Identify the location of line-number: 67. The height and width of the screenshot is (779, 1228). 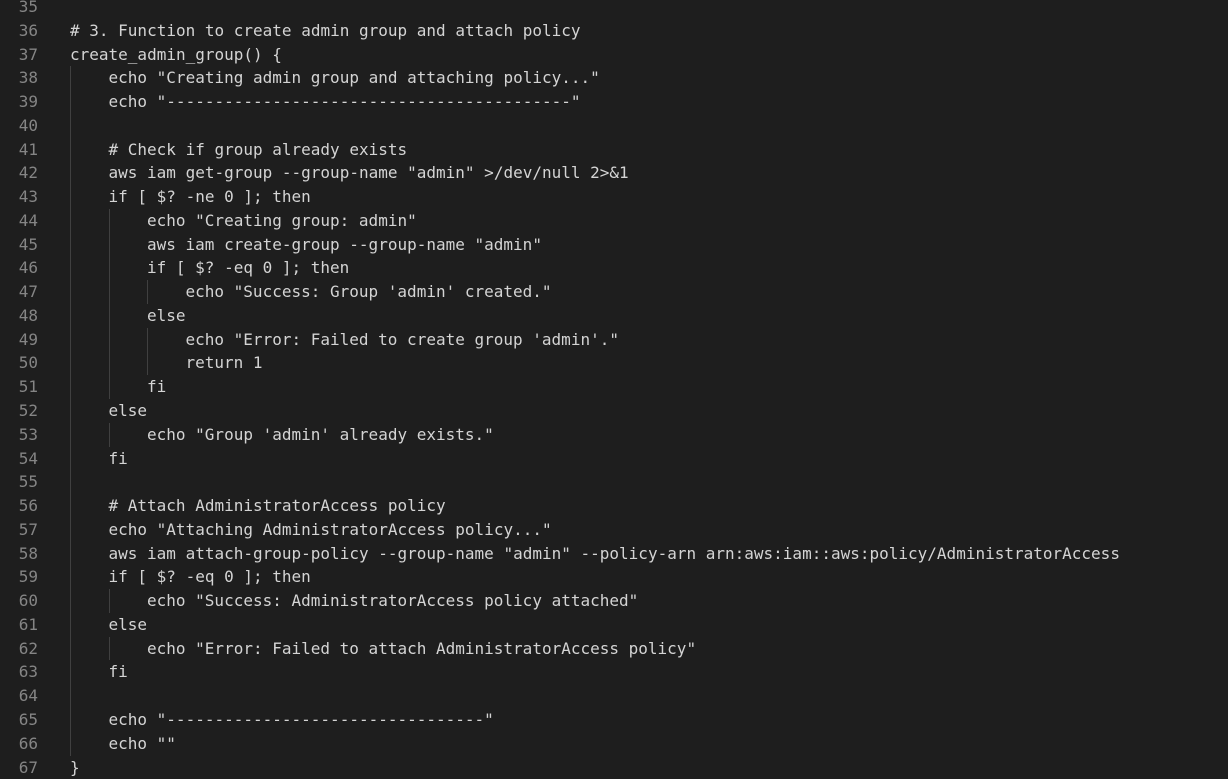
(19, 767).